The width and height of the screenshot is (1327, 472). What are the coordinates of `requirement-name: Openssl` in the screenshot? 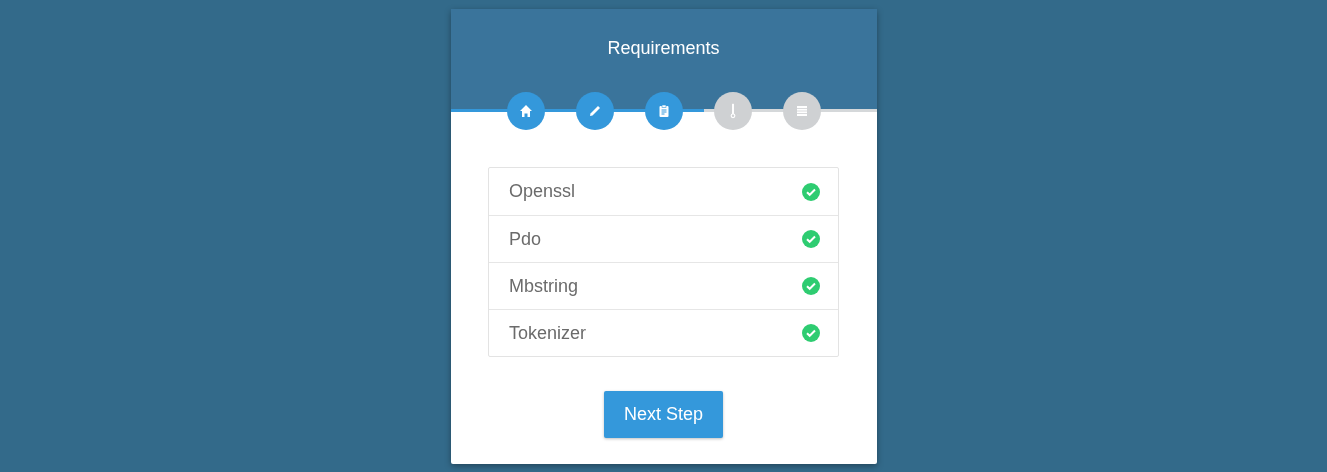 It's located at (542, 191).